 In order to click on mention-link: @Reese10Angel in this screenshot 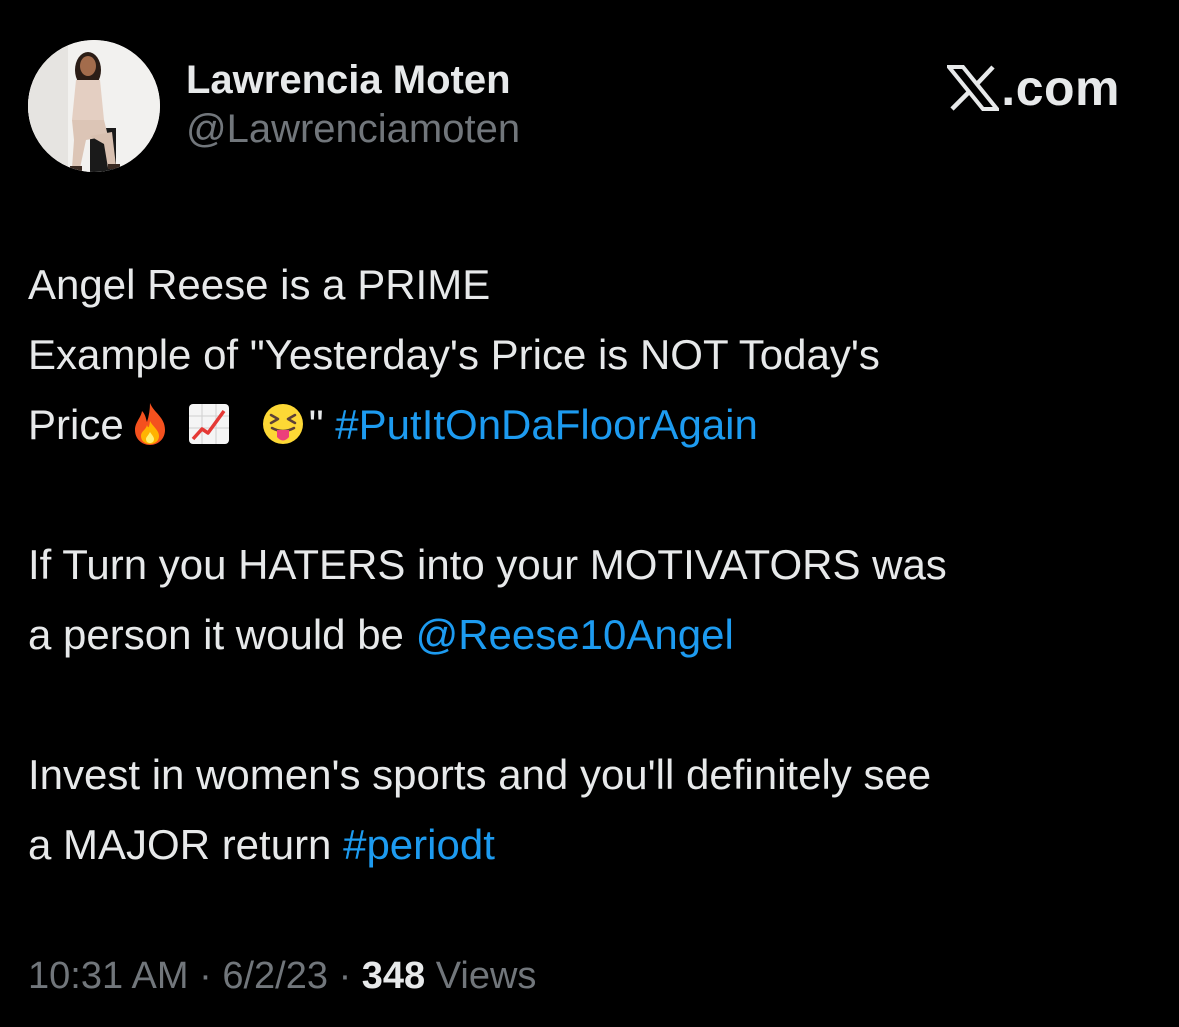, I will do `click(575, 634)`.